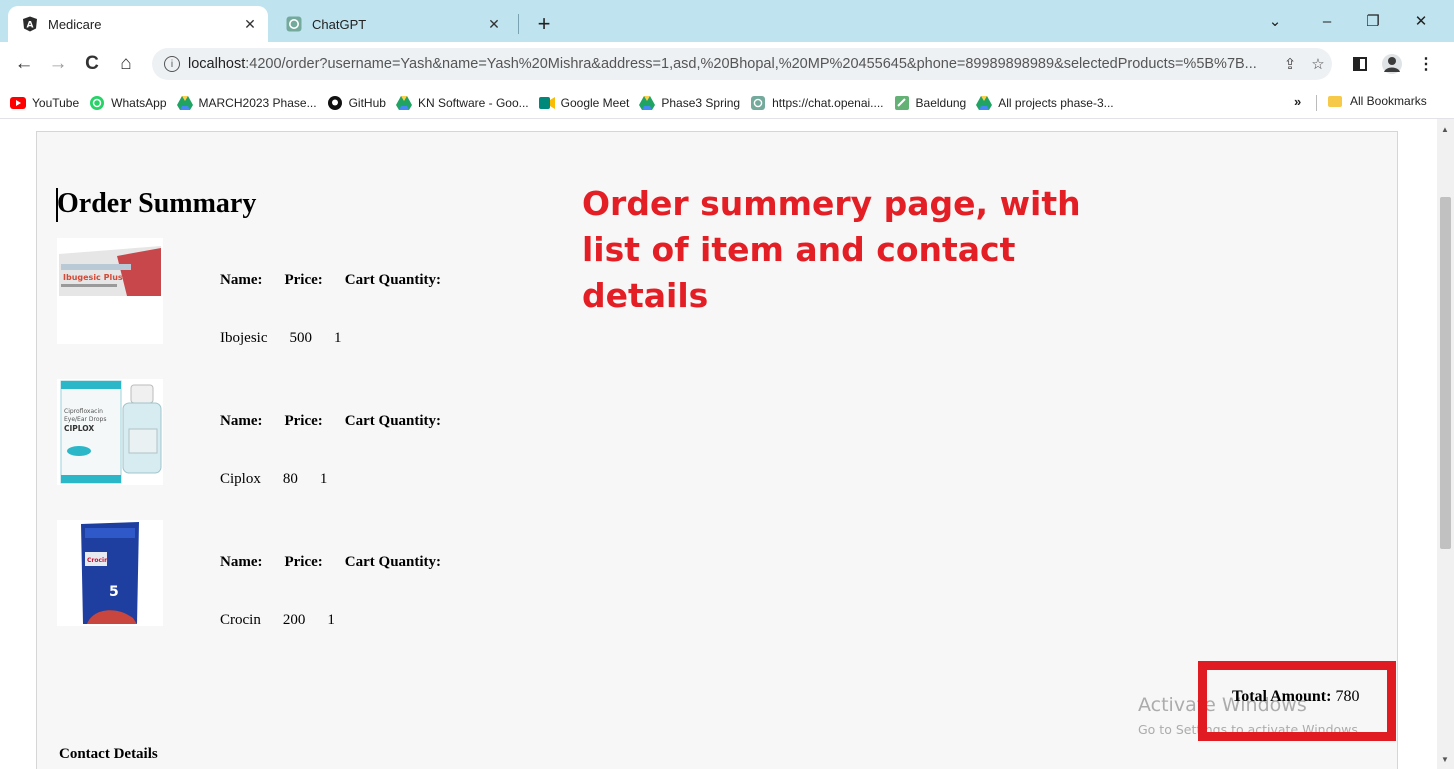  I want to click on forward-button: →, so click(58, 64).